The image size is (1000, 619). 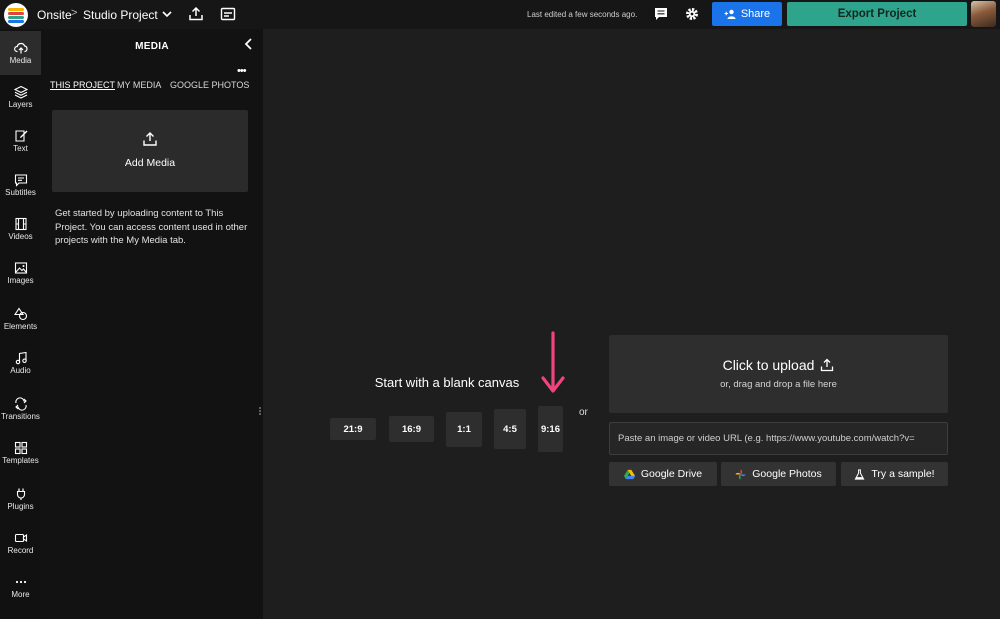 What do you see at coordinates (20, 192) in the screenshot?
I see `rail-label-subtitles: Subtitles` at bounding box center [20, 192].